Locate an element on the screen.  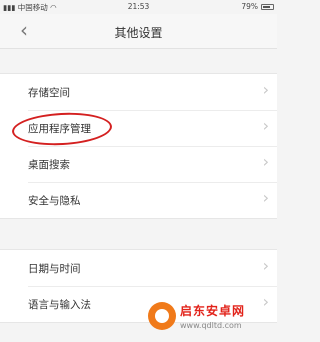
settings-row-storage: 存储空间 › is located at coordinates (138, 92).